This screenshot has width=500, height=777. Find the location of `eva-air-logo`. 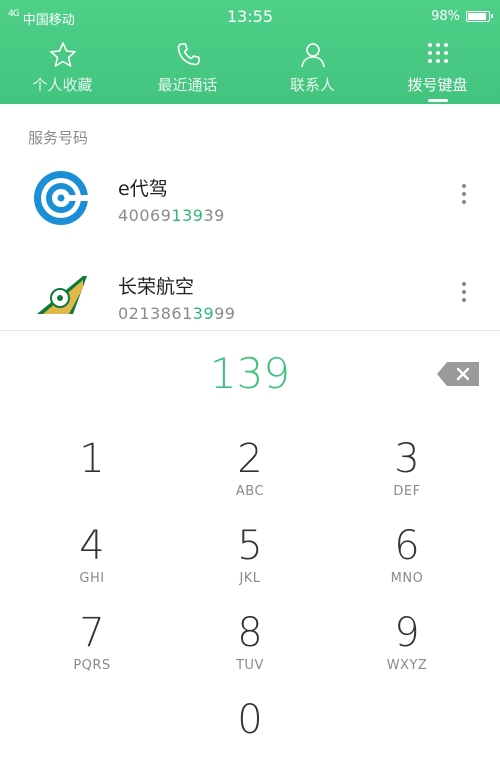

eva-air-logo is located at coordinates (62, 295).